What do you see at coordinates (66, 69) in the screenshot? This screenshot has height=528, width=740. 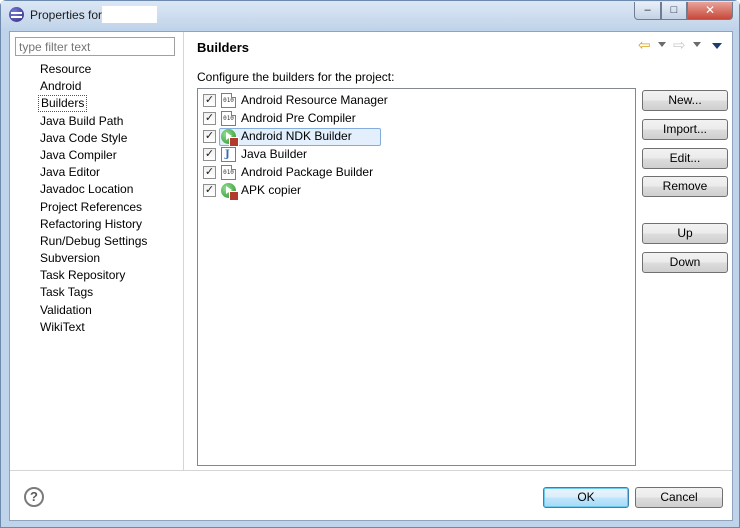 I see `sidebar-item-label: Resource` at bounding box center [66, 69].